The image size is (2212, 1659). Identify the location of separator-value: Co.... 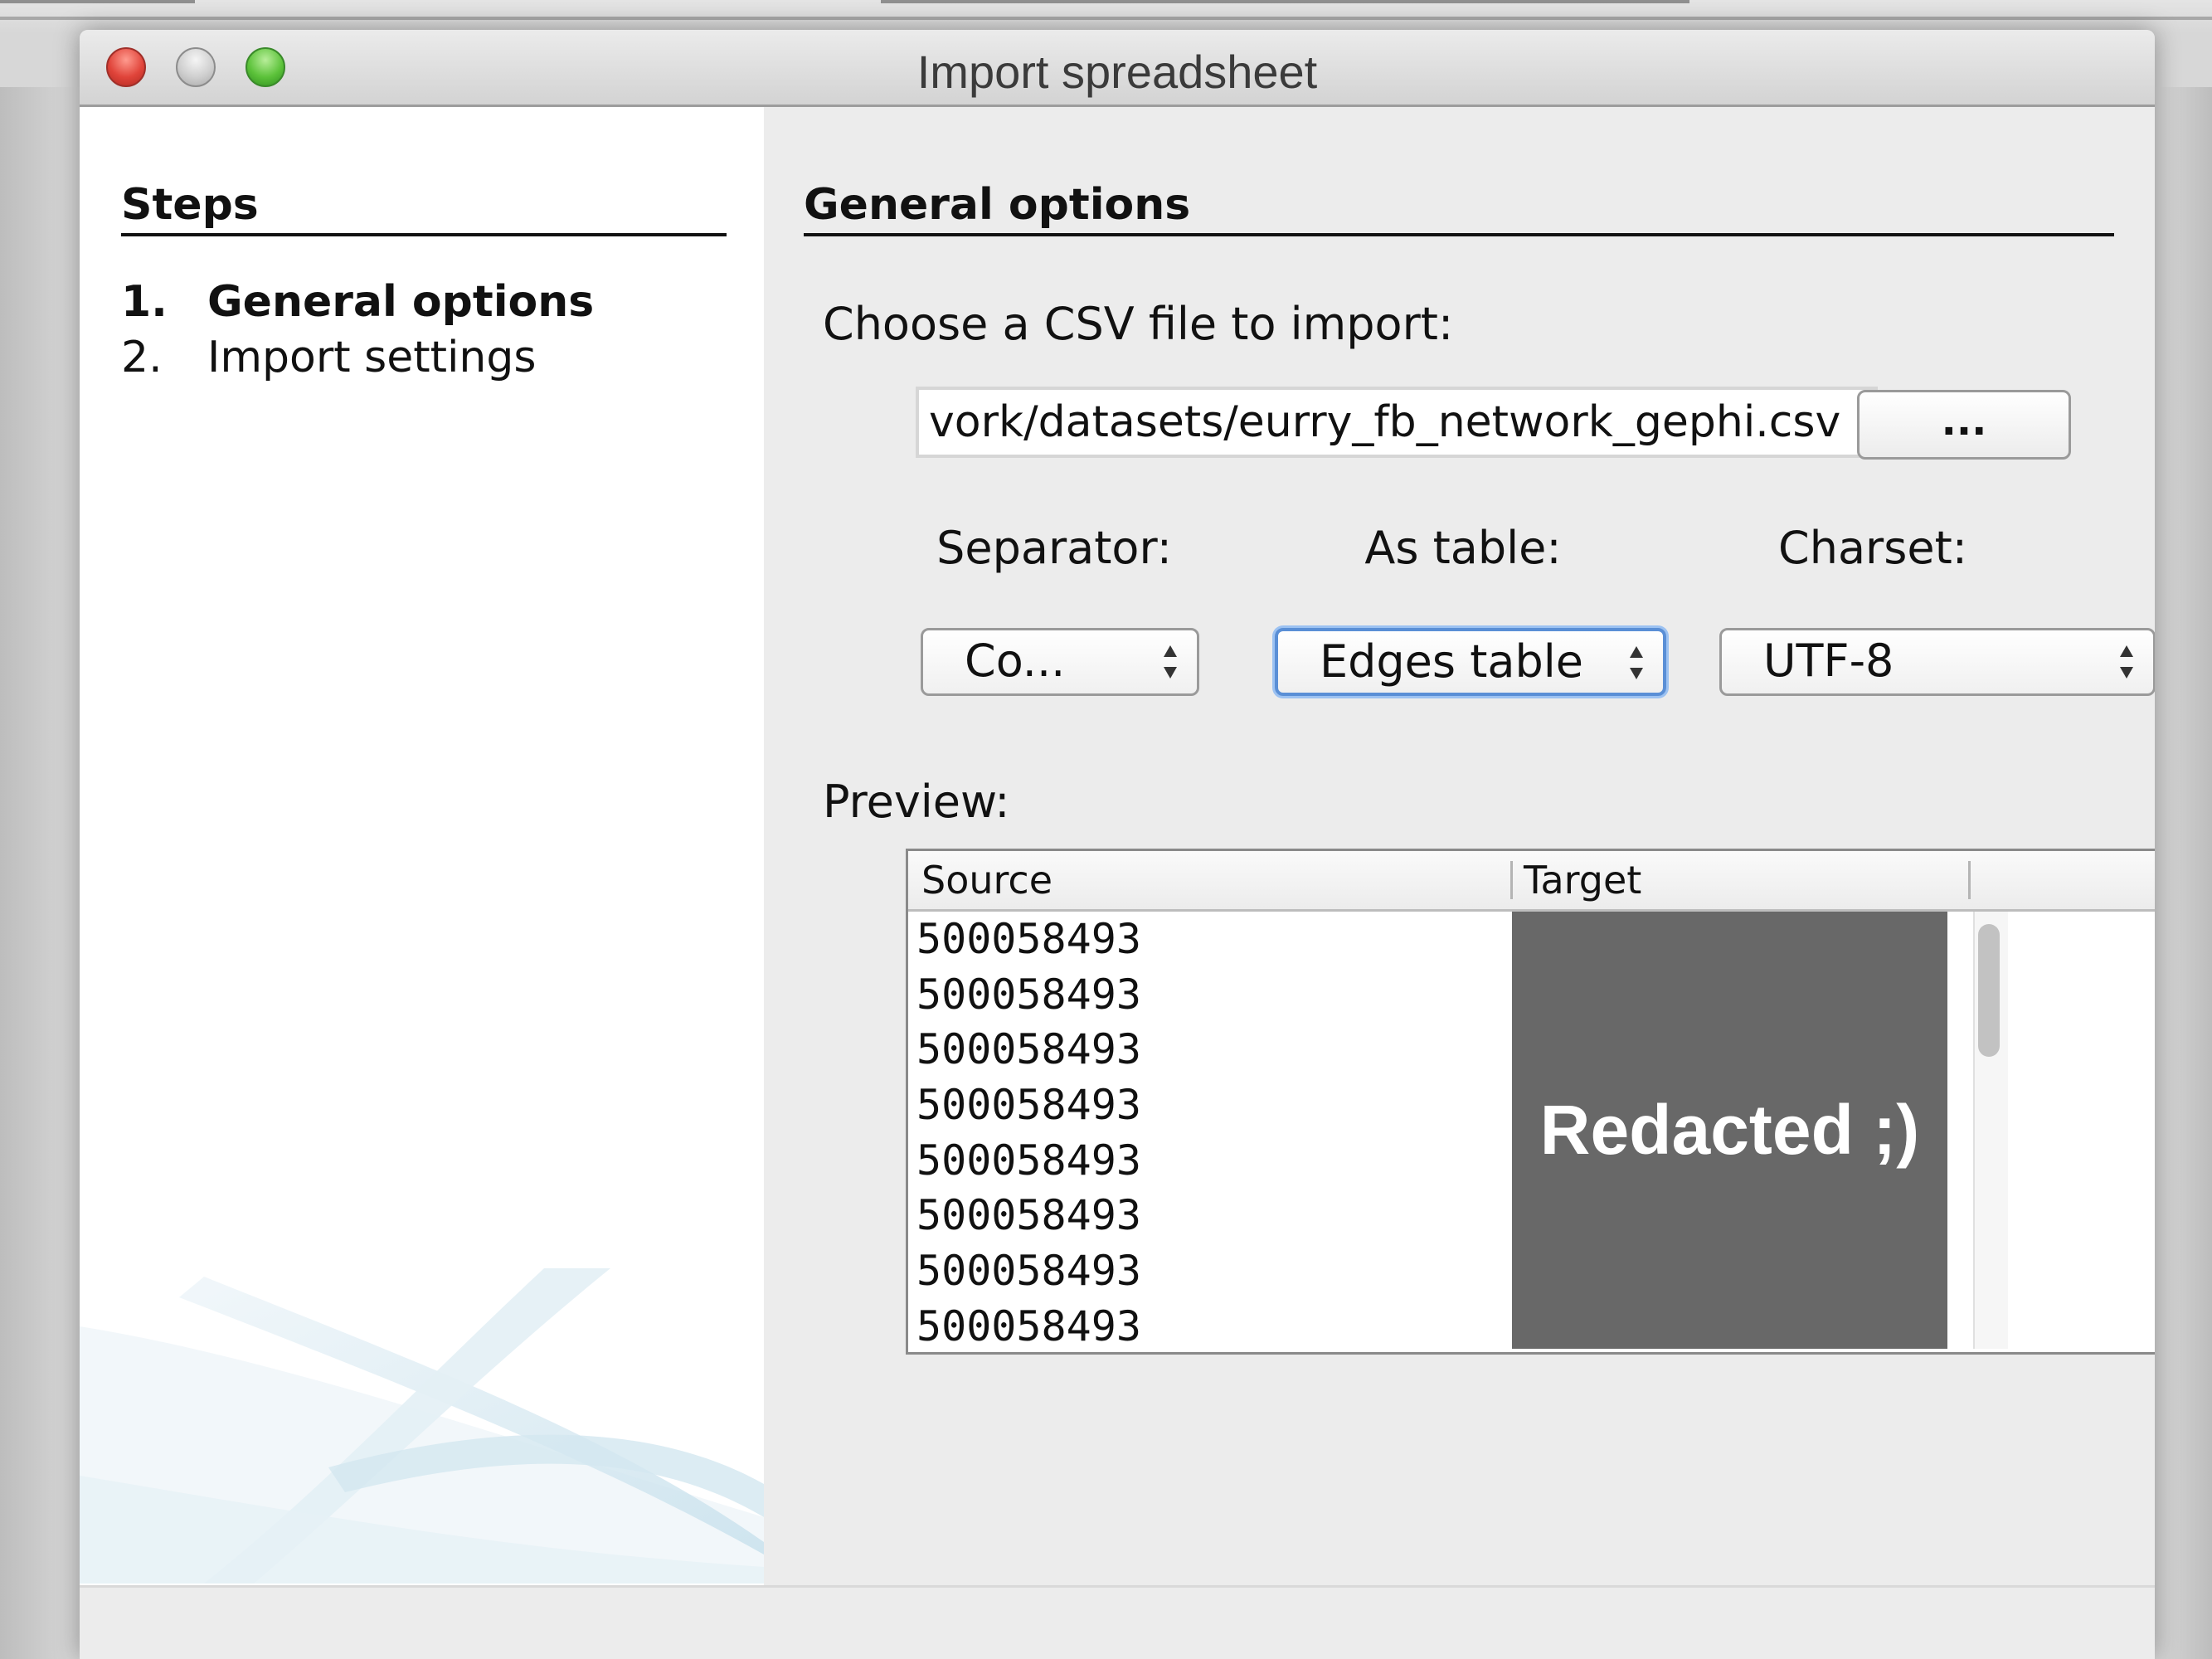
(1015, 661).